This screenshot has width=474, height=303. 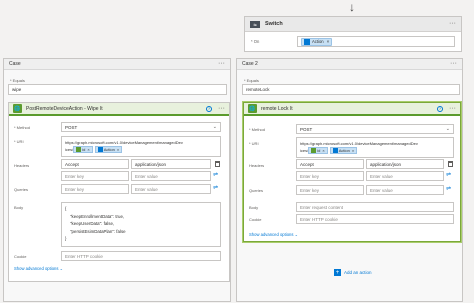 What do you see at coordinates (117, 64) in the screenshot?
I see `case-header: Case ···` at bounding box center [117, 64].